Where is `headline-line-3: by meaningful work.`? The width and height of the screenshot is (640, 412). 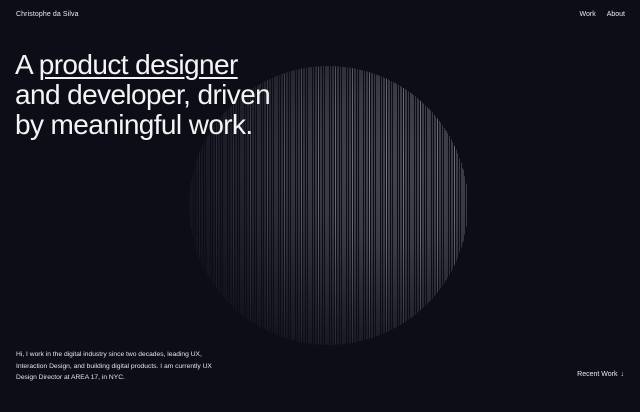 headline-line-3: by meaningful work. is located at coordinates (134, 124).